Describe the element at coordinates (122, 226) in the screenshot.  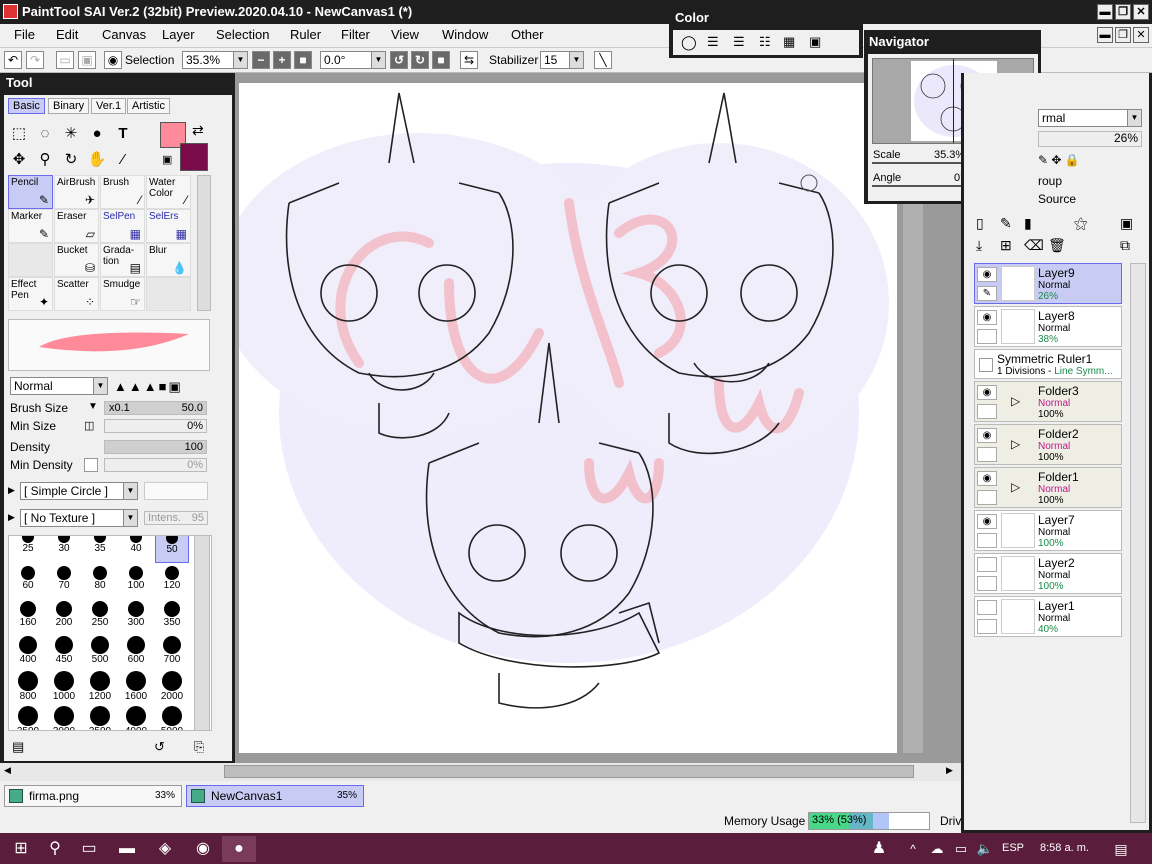
I see `tool-selpen: SelPen ▦` at that location.